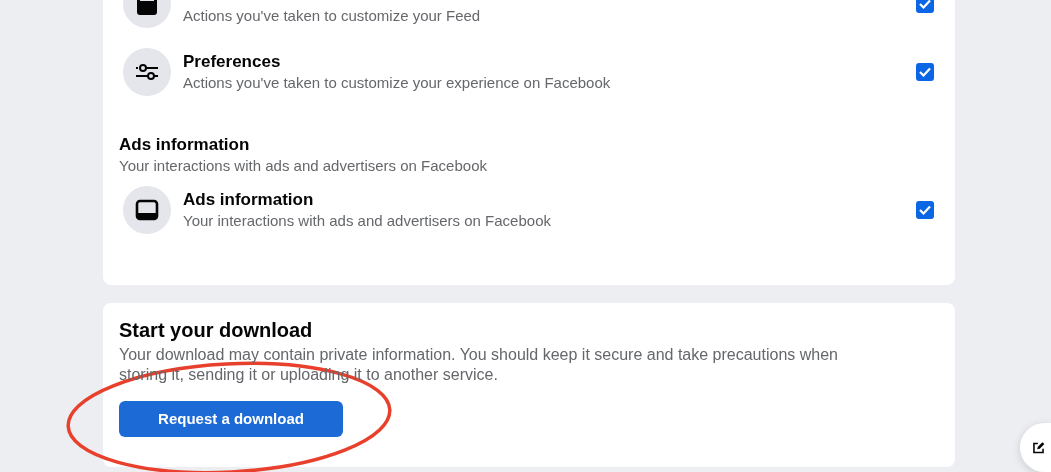  Describe the element at coordinates (231, 419) in the screenshot. I see `request-download-button: Request a download` at that location.